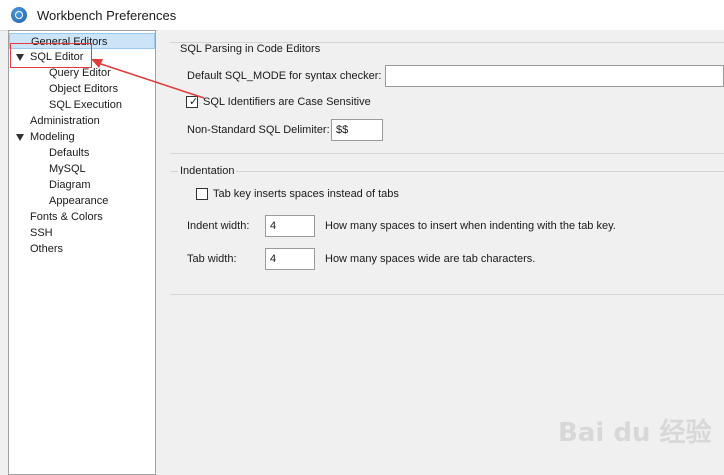 The width and height of the screenshot is (724, 475). I want to click on tree-item-label: Others, so click(47, 249).